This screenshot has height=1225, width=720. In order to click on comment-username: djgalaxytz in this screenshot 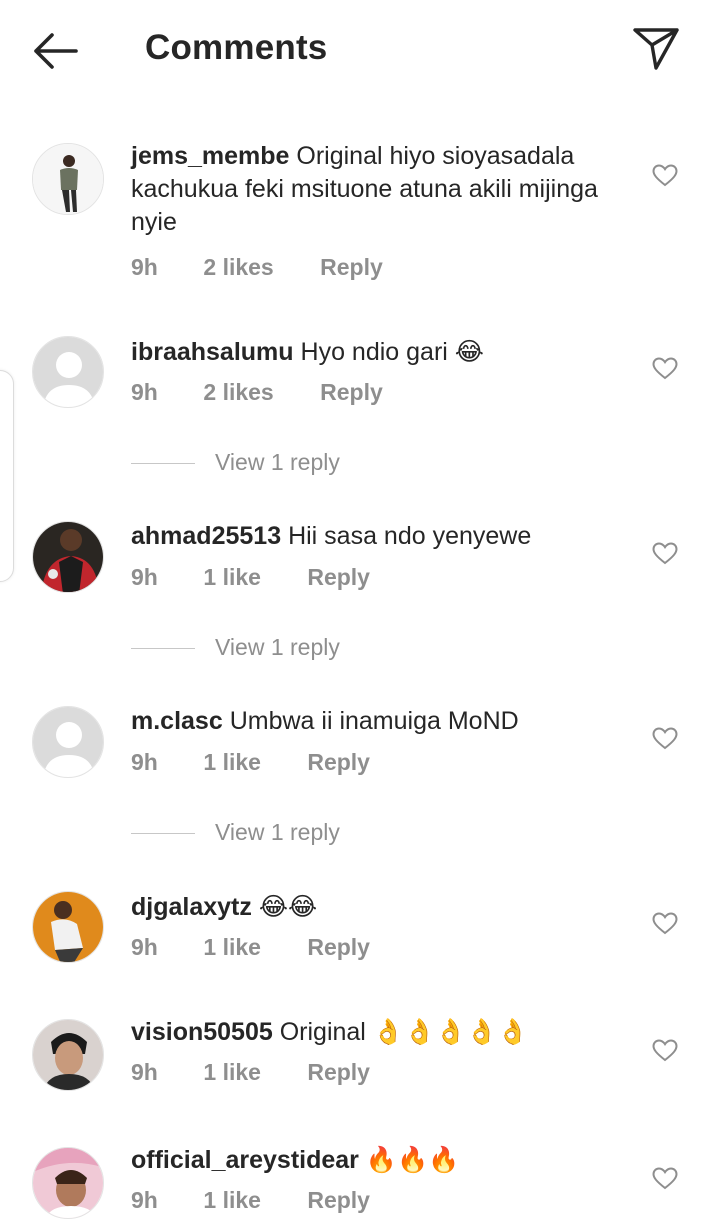, I will do `click(191, 907)`.